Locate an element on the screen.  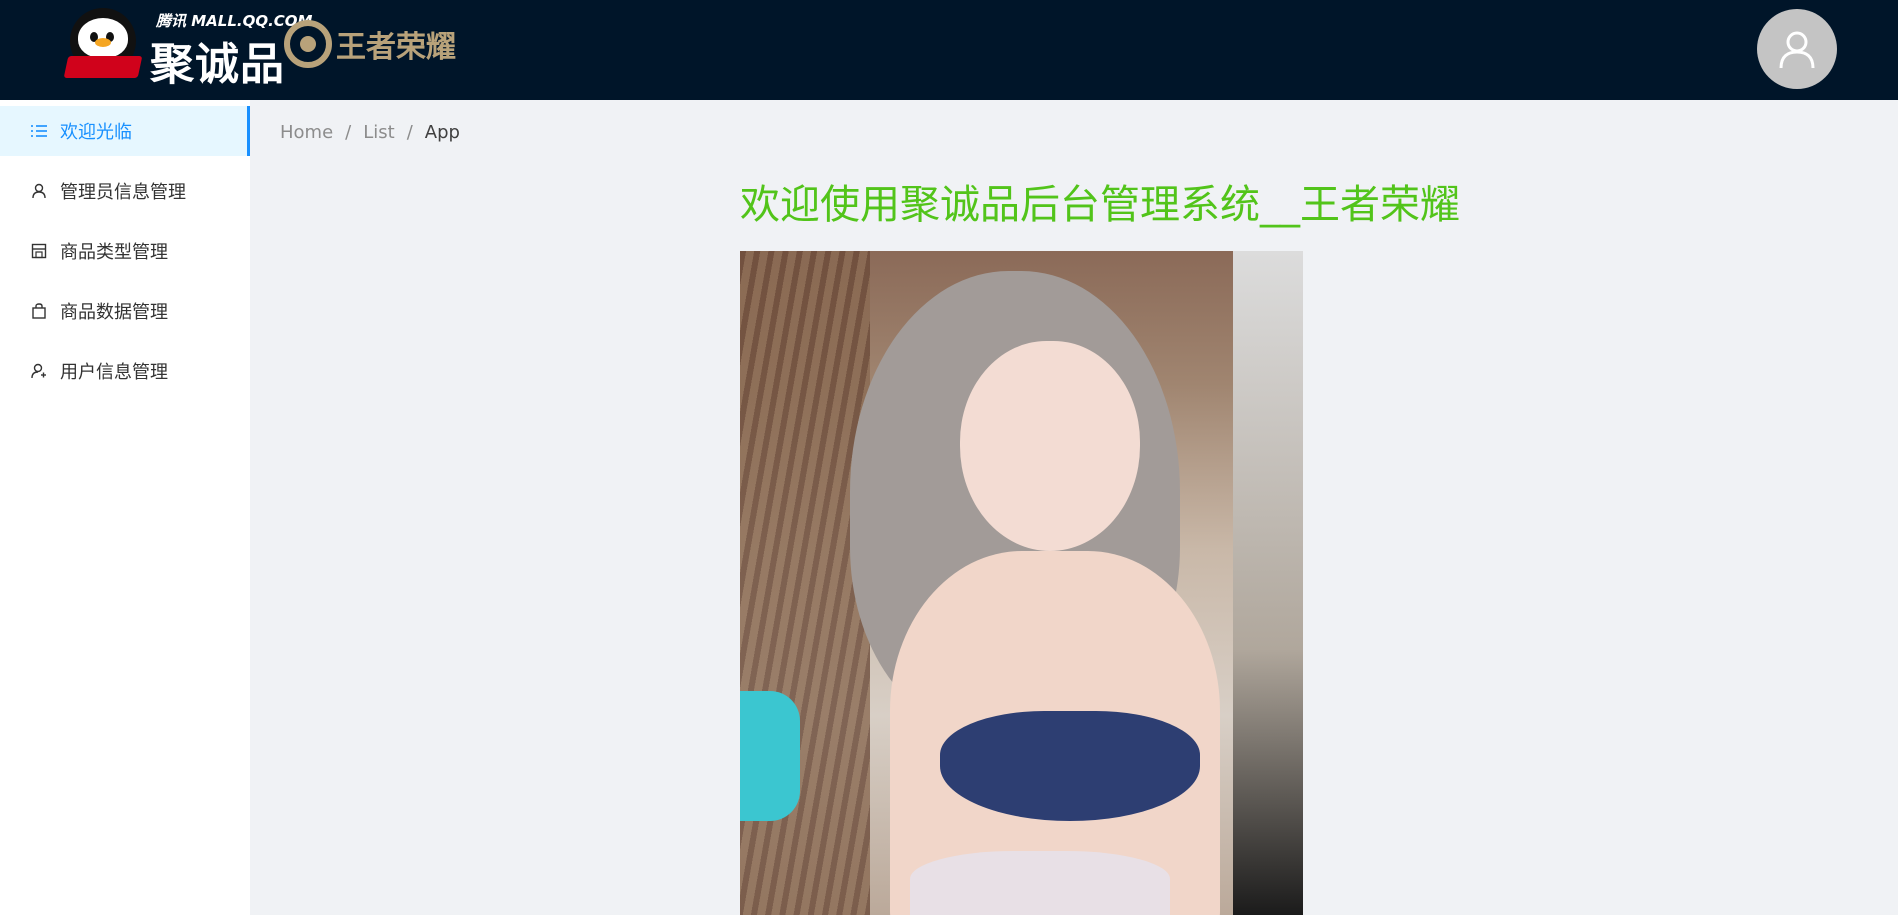
game-name: 王者荣耀 is located at coordinates (396, 47).